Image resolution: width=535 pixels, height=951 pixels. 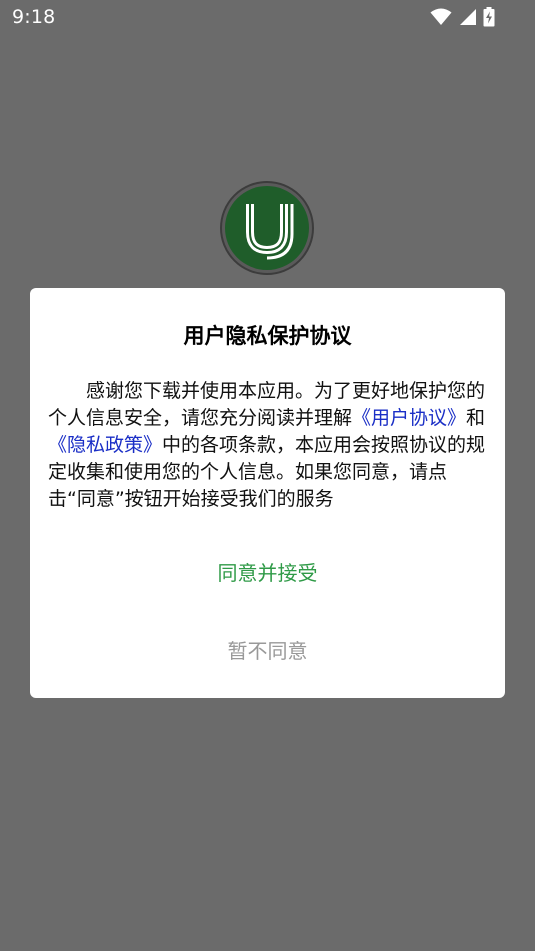 I want to click on agree-button: 同意并接受, so click(x=267, y=571).